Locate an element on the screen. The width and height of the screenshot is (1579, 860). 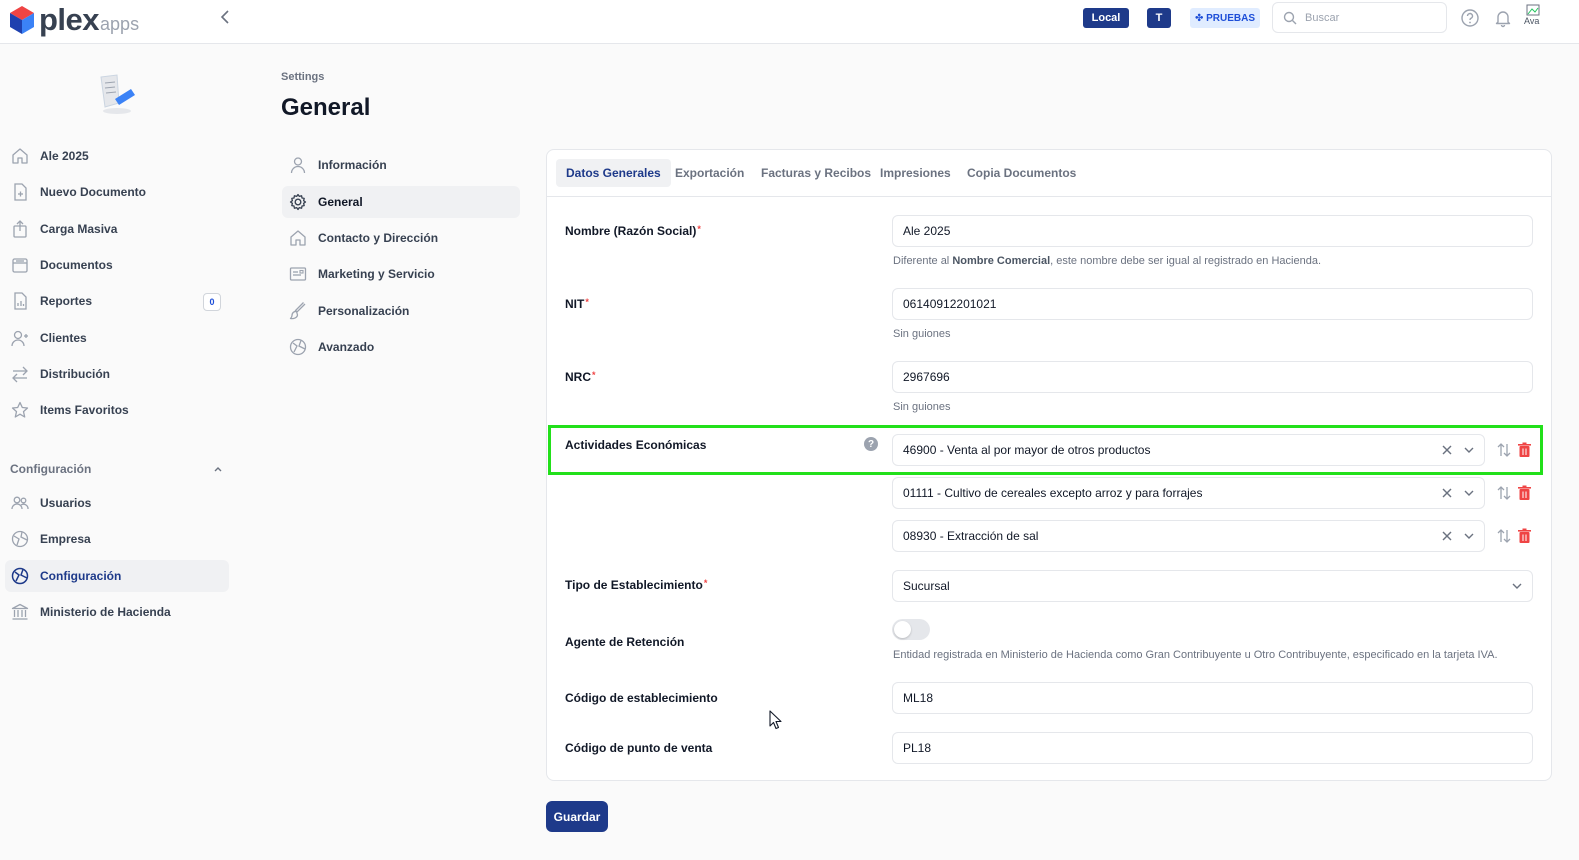
chevron-left-icon is located at coordinates (225, 17).